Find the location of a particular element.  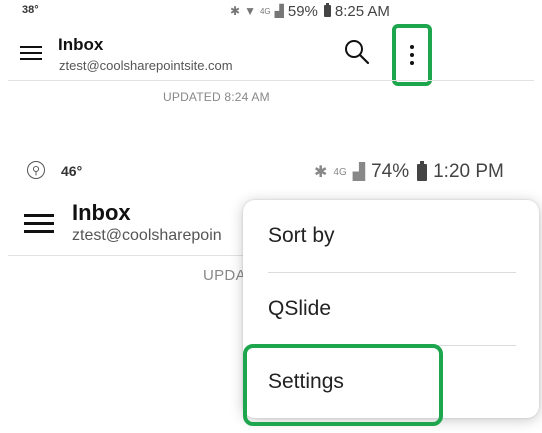

wifi-icon: ▼ is located at coordinates (250, 11).